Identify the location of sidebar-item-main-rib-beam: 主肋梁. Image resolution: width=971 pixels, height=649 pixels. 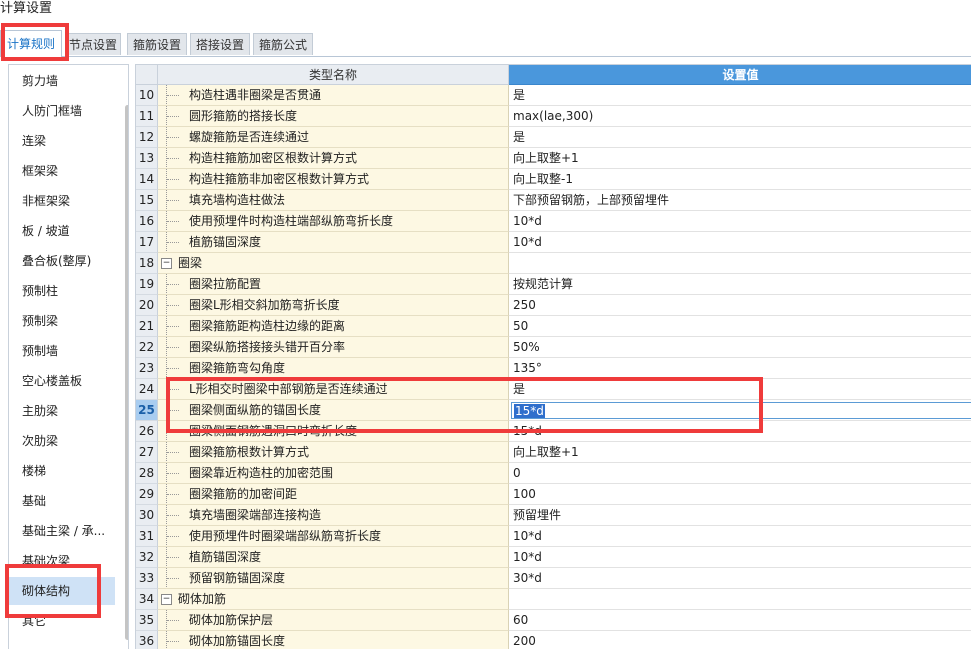
(72, 411).